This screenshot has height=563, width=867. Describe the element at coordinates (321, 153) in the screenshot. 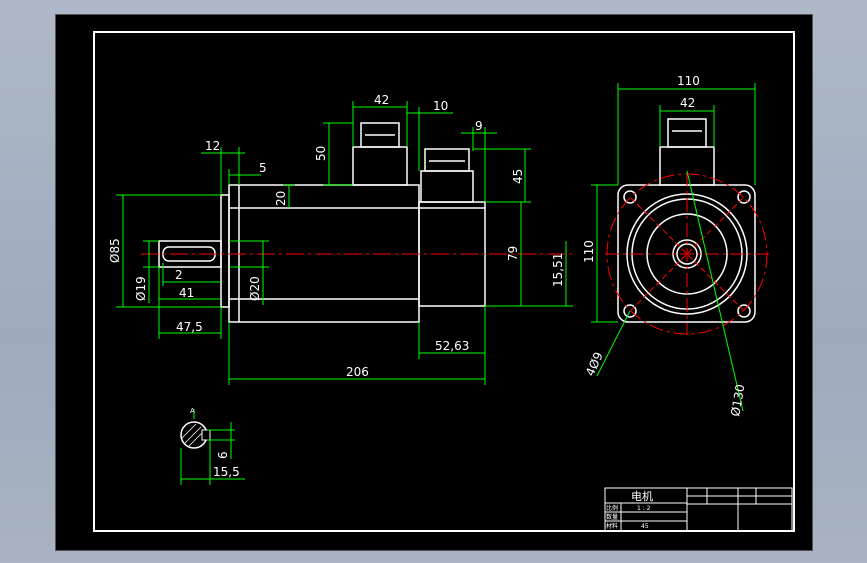

I see `dim-50: 50` at that location.